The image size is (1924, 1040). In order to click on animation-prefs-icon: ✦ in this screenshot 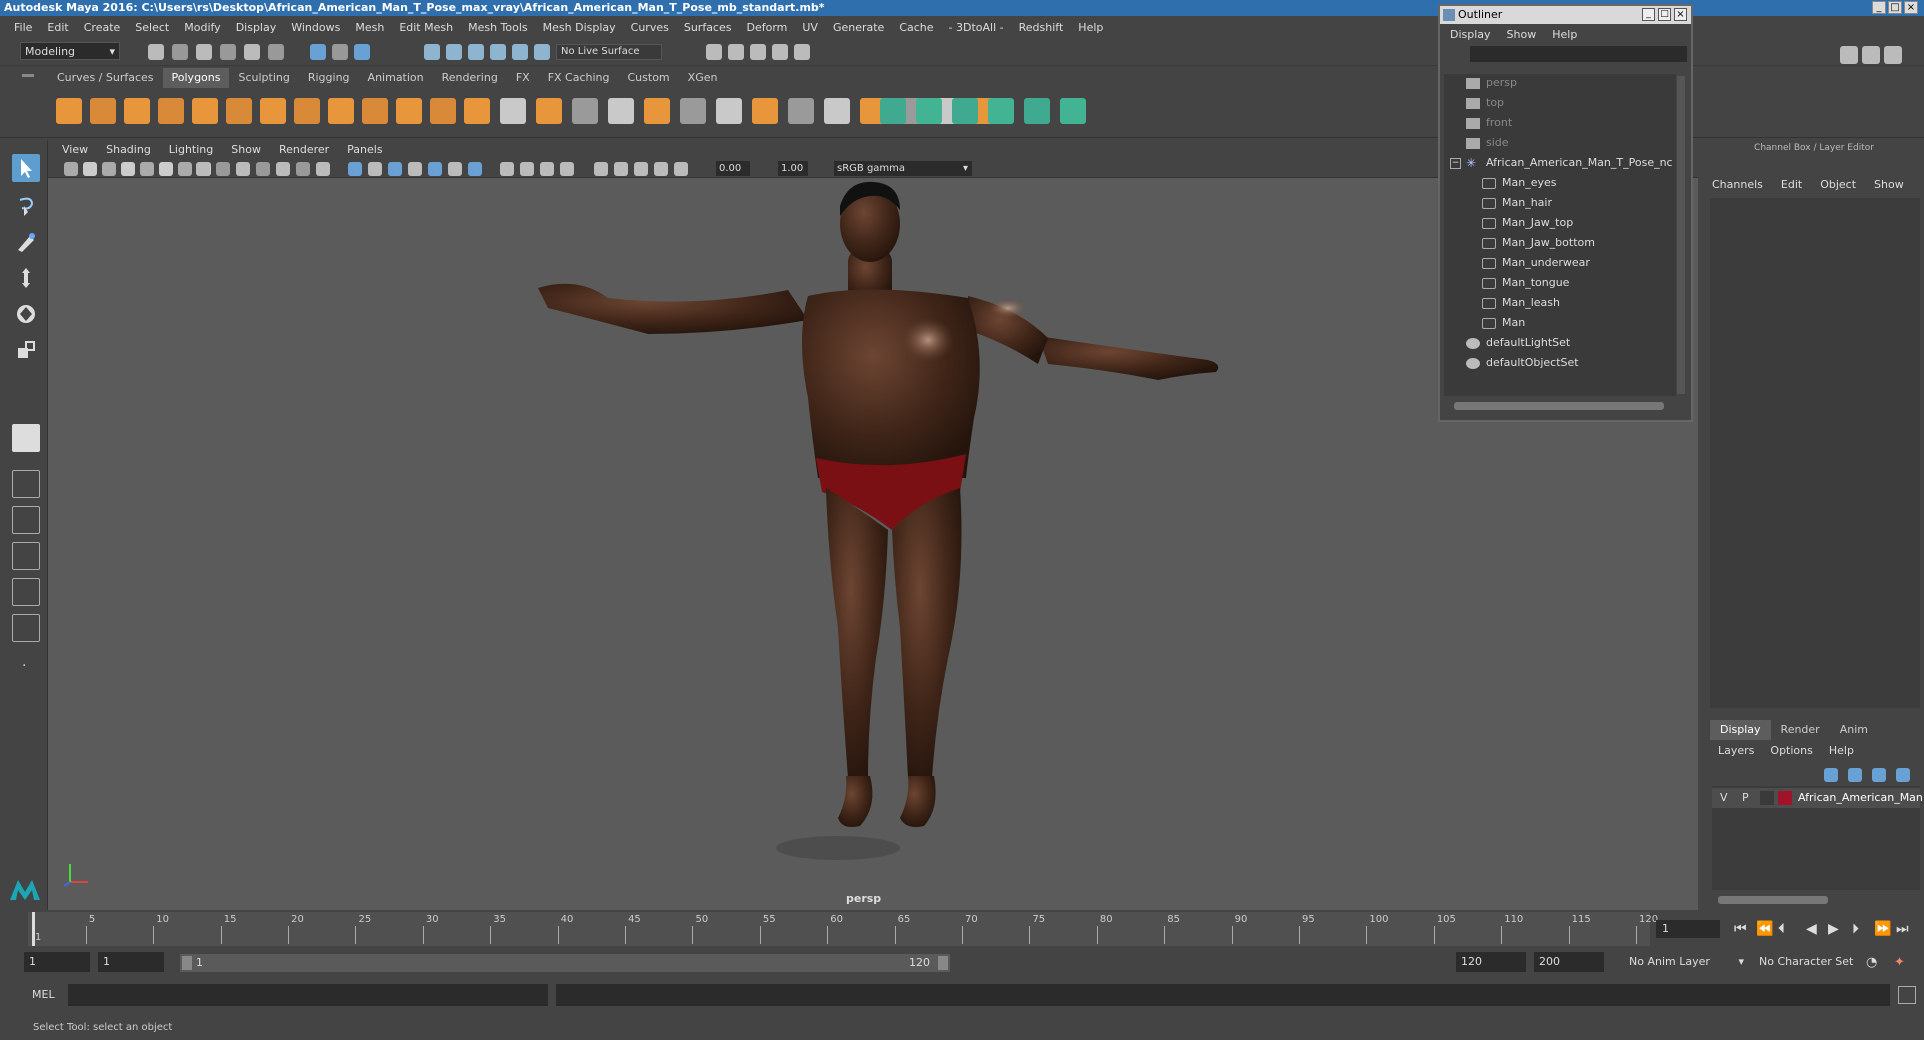, I will do `click(1899, 962)`.